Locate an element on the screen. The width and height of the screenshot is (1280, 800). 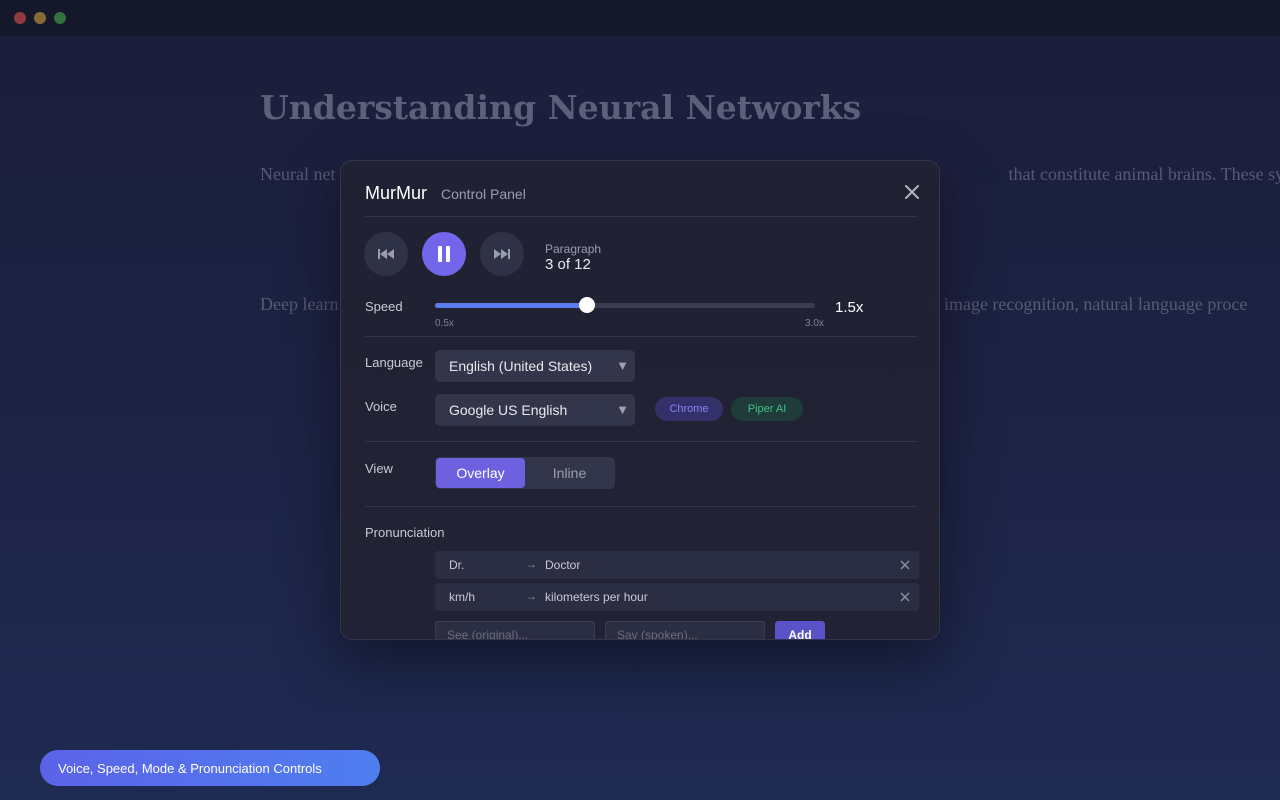
close-icon is located at coordinates (912, 192).